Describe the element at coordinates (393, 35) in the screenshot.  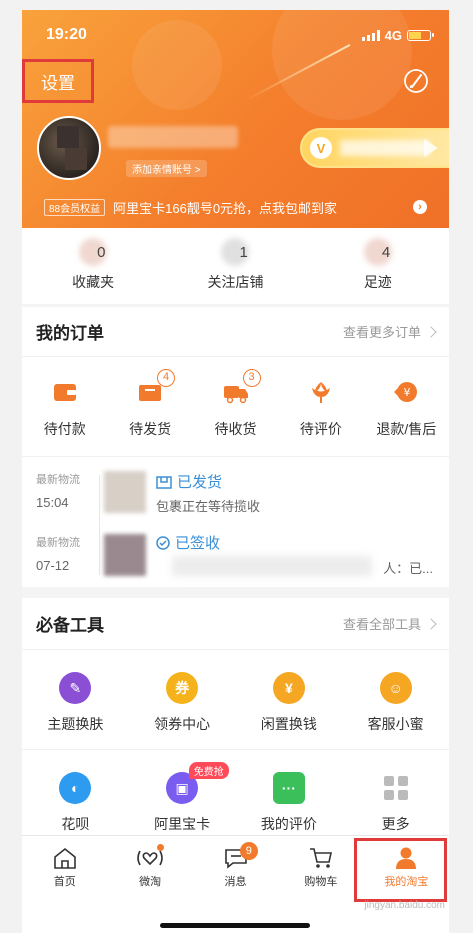
I see `network-label: 4G` at that location.